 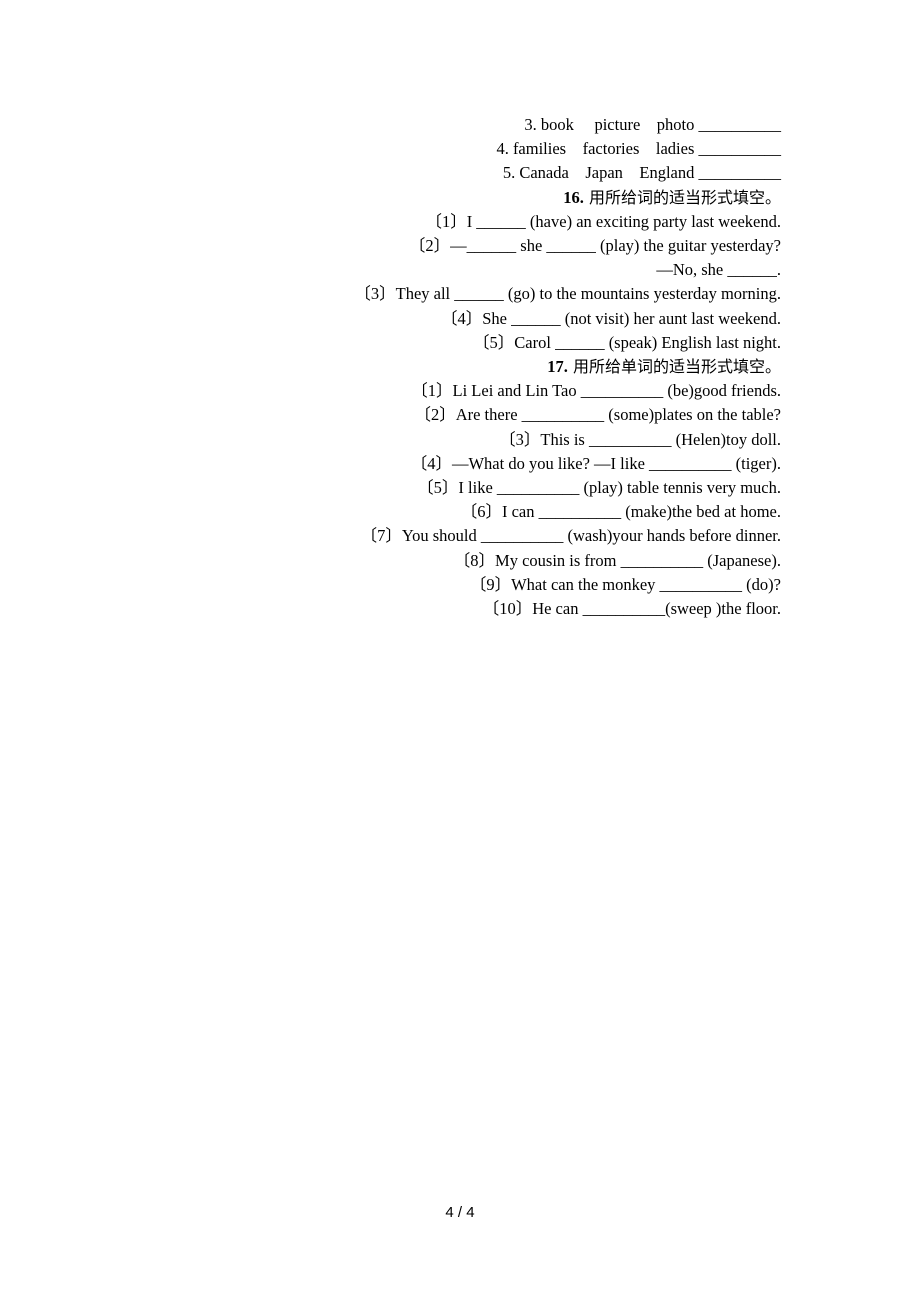 I want to click on exercise-item: —No, she ______., so click(x=718, y=270).